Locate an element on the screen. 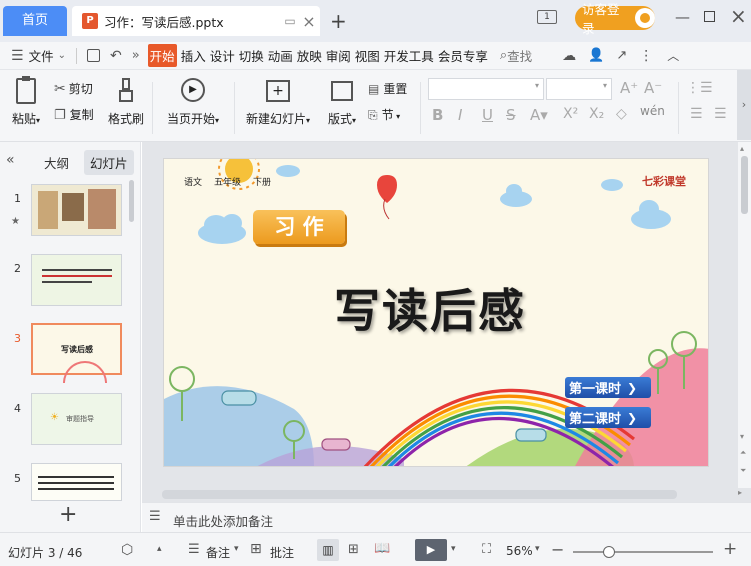 Image resolution: width=751 pixels, height=566 pixels. chevron-up-icon: ▴ is located at coordinates (159, 549).